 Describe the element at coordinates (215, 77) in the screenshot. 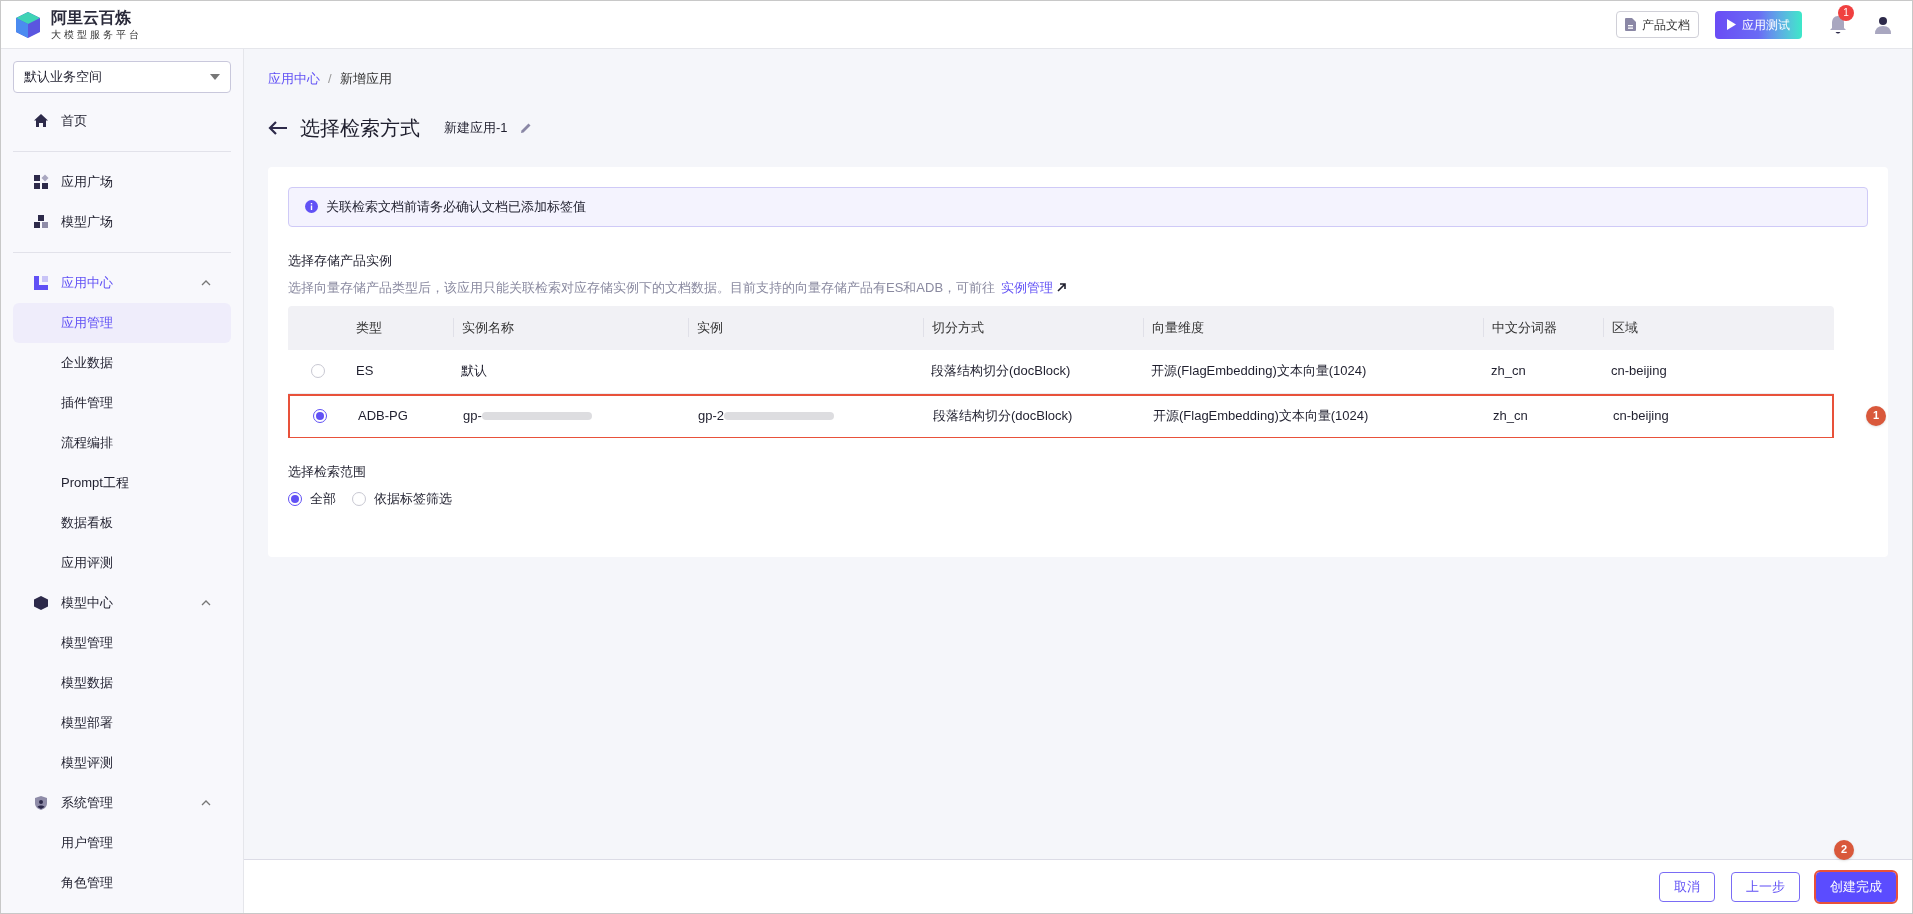

I see `dropdown-caret-icon` at that location.